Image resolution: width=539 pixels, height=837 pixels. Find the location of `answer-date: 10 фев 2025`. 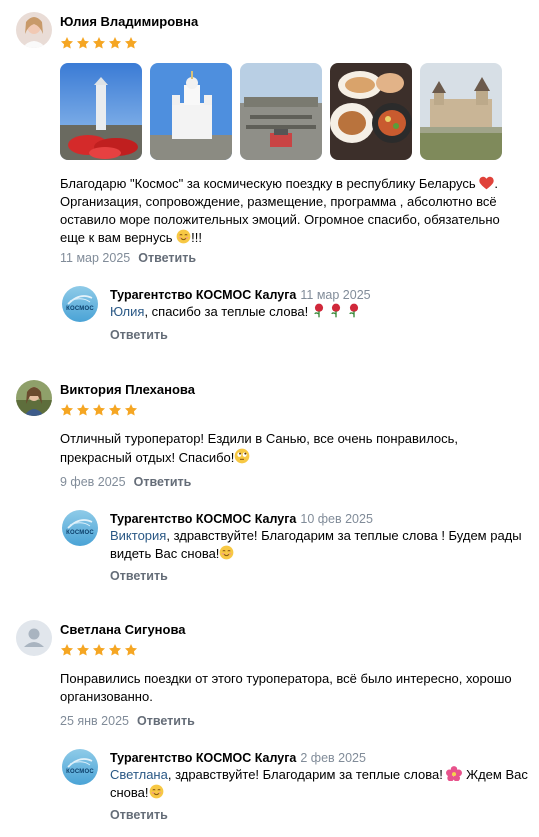

answer-date: 10 фев 2025 is located at coordinates (336, 519).